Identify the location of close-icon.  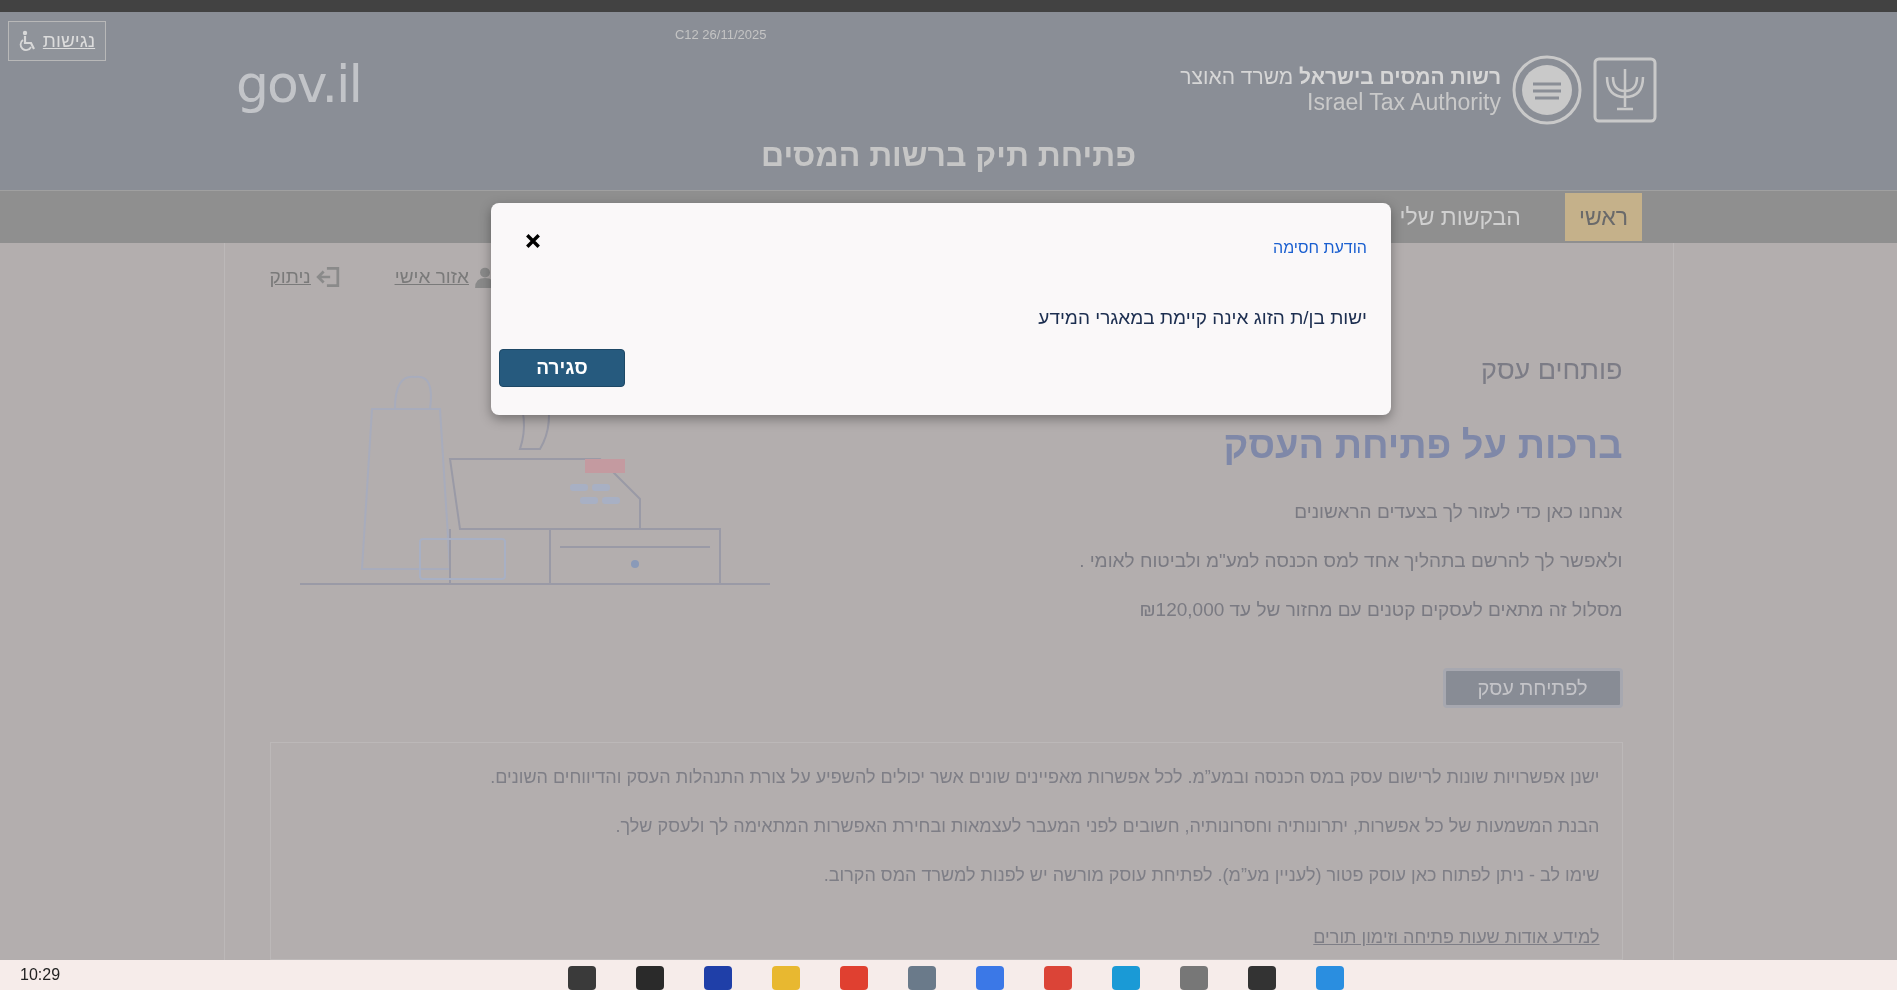
(533, 241).